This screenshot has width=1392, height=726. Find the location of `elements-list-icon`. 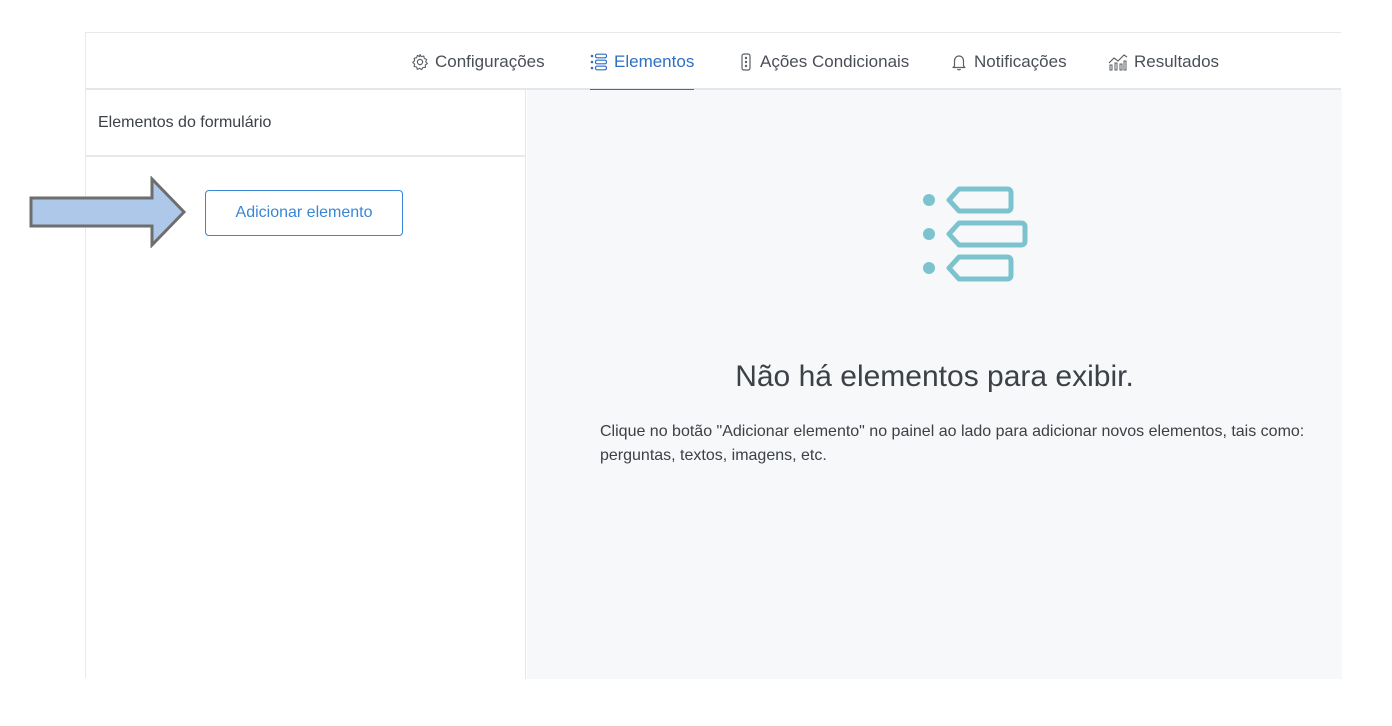

elements-list-icon is located at coordinates (975, 234).